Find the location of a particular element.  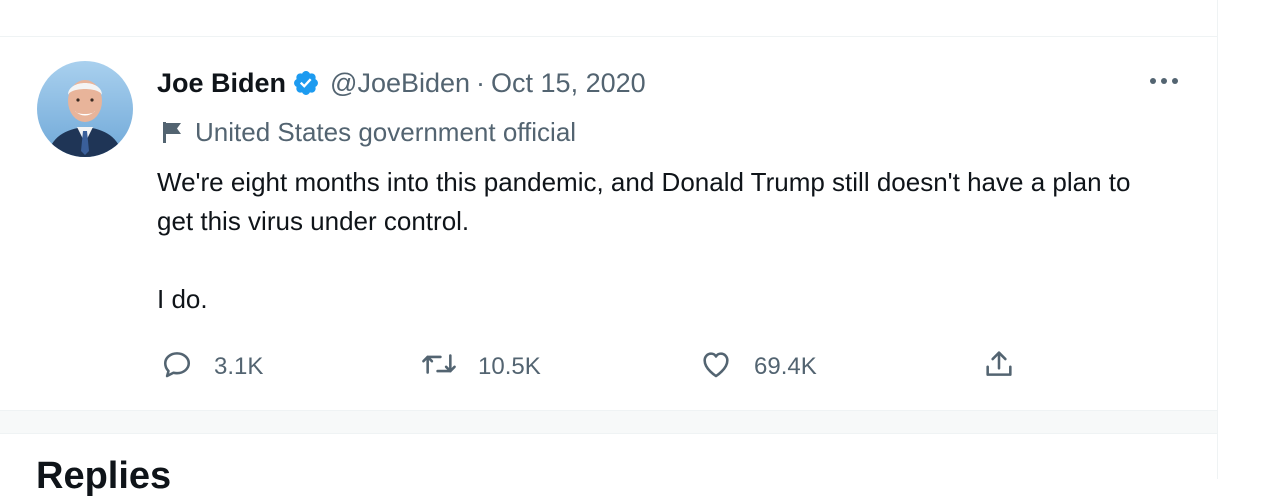

reply-button: 3.1K is located at coordinates (211, 367).